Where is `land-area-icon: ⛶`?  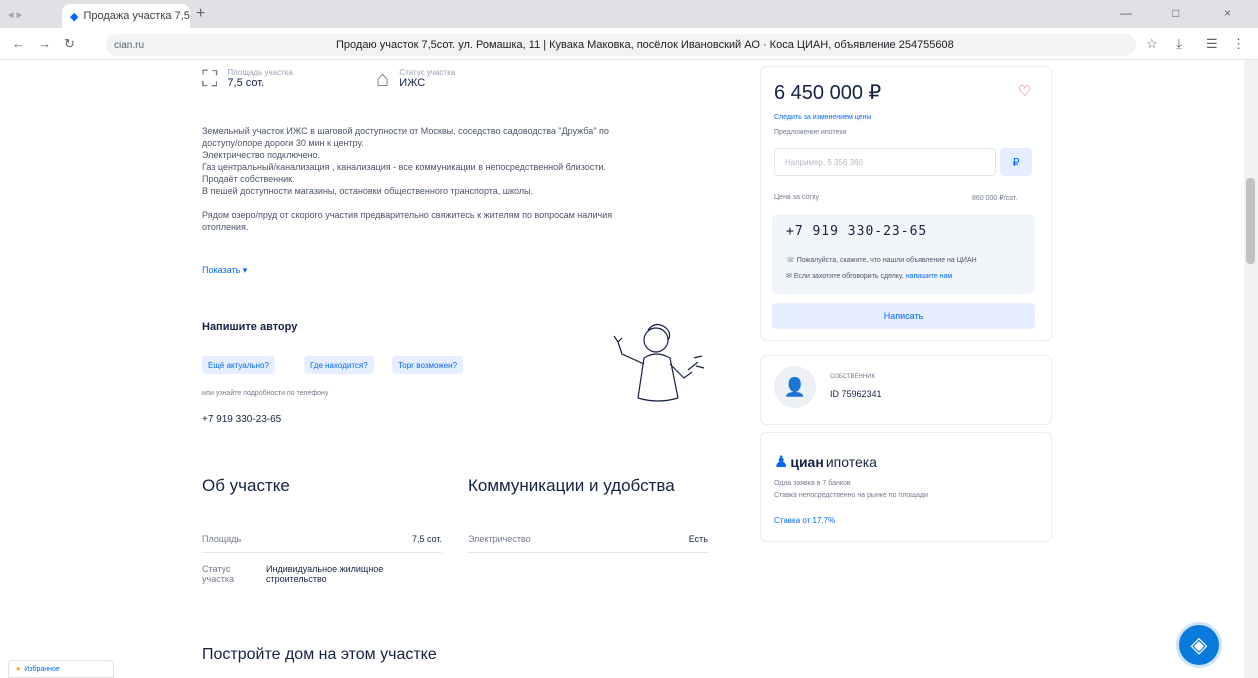 land-area-icon: ⛶ is located at coordinates (210, 78).